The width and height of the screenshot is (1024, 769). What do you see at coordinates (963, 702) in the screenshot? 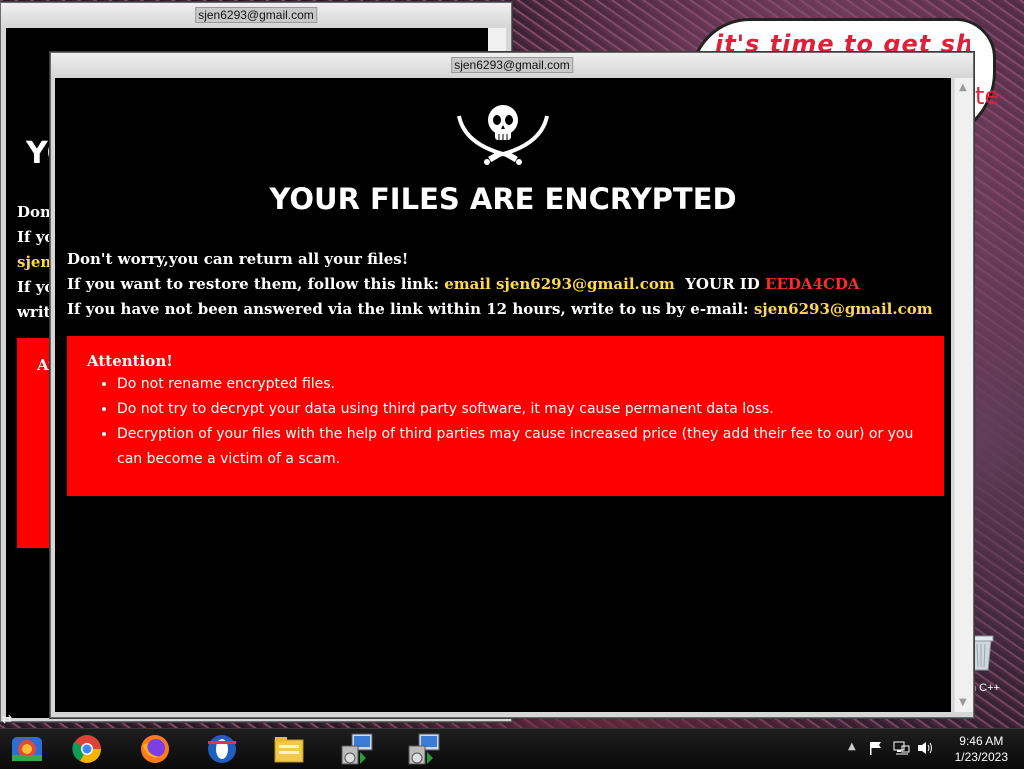
I see `scroll-down-icon: ▼` at bounding box center [963, 702].